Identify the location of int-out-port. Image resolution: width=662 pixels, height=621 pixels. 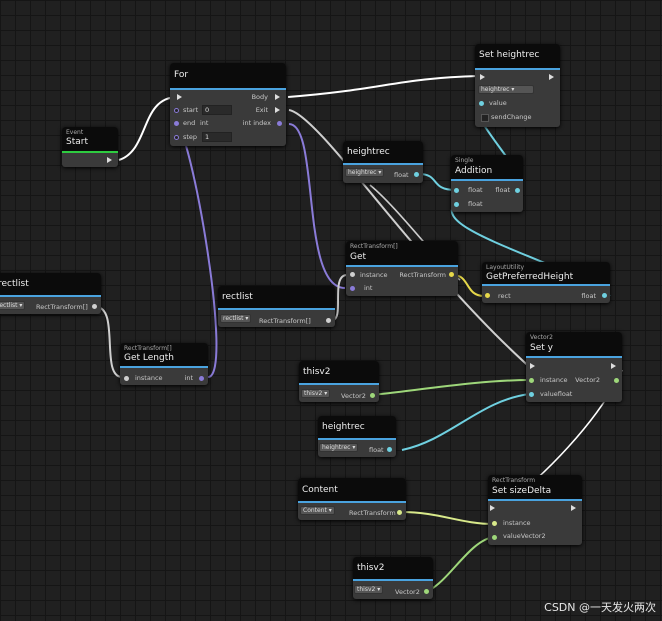
(201, 378).